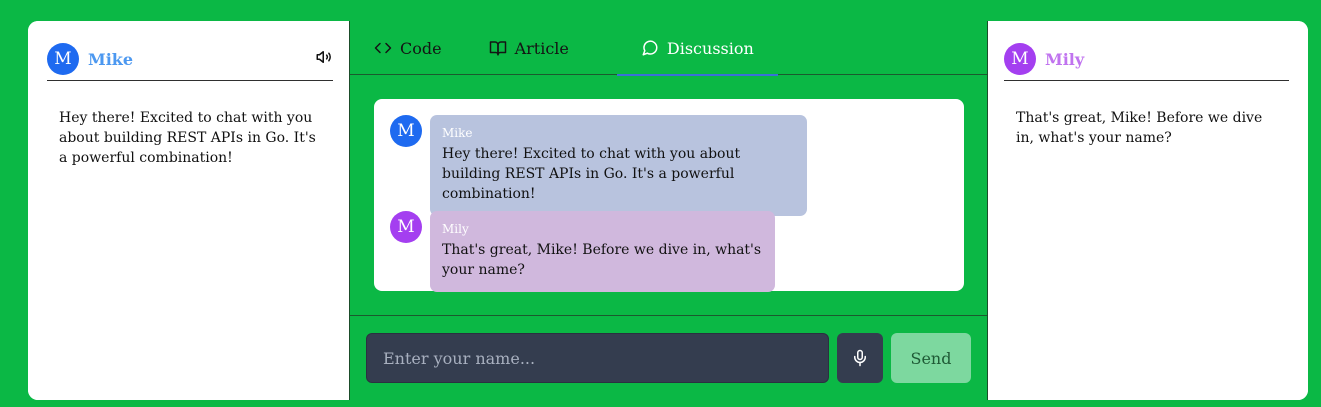  Describe the element at coordinates (1065, 59) in the screenshot. I see `mily-name: Mily` at that location.